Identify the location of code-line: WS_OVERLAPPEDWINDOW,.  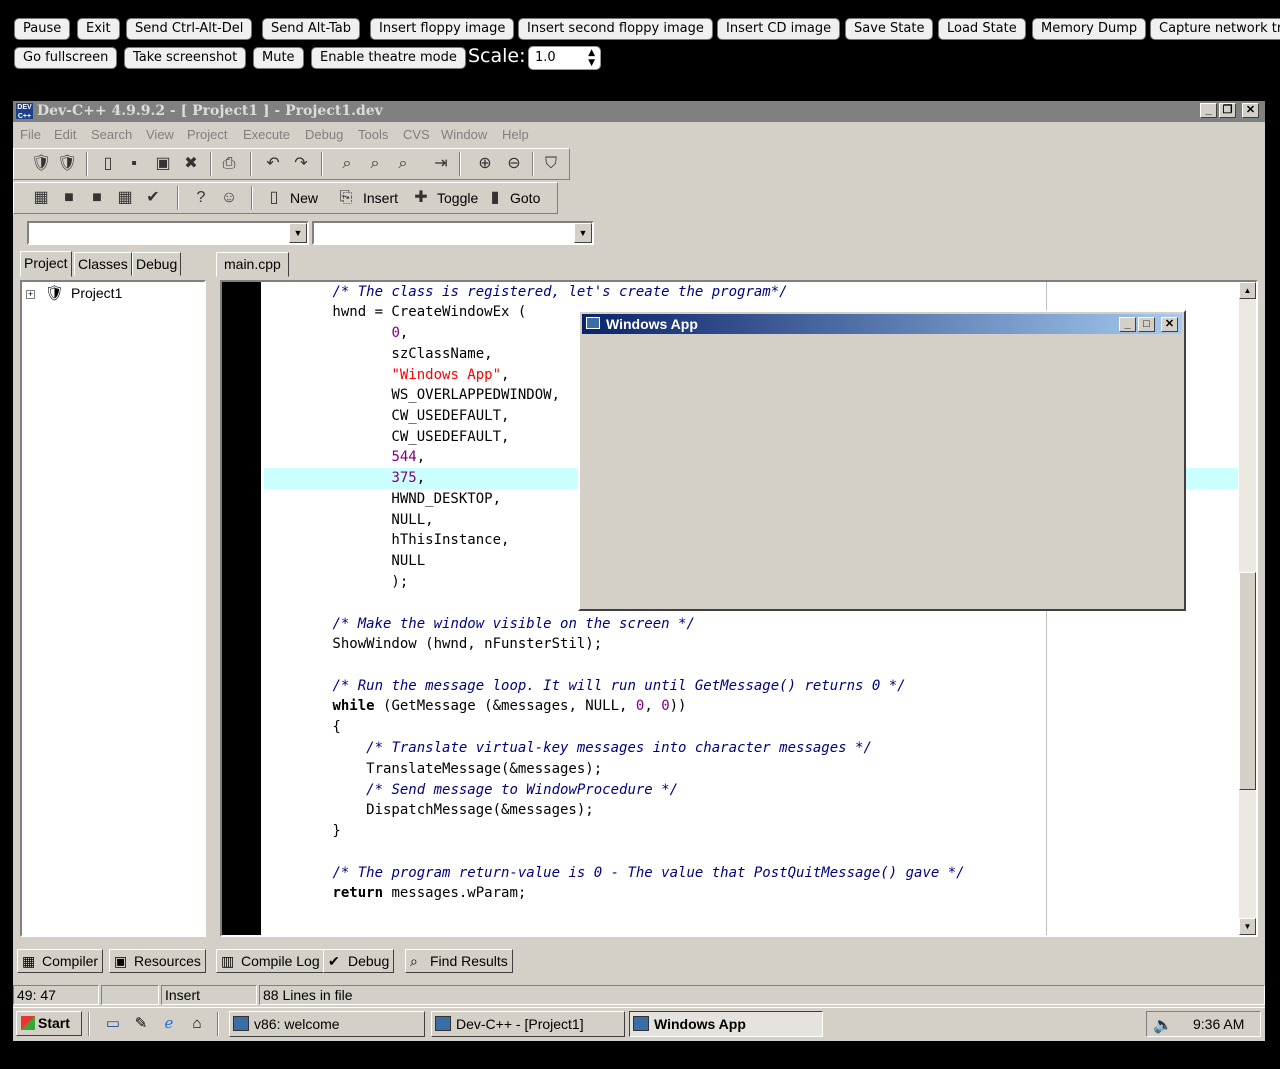
(412, 395).